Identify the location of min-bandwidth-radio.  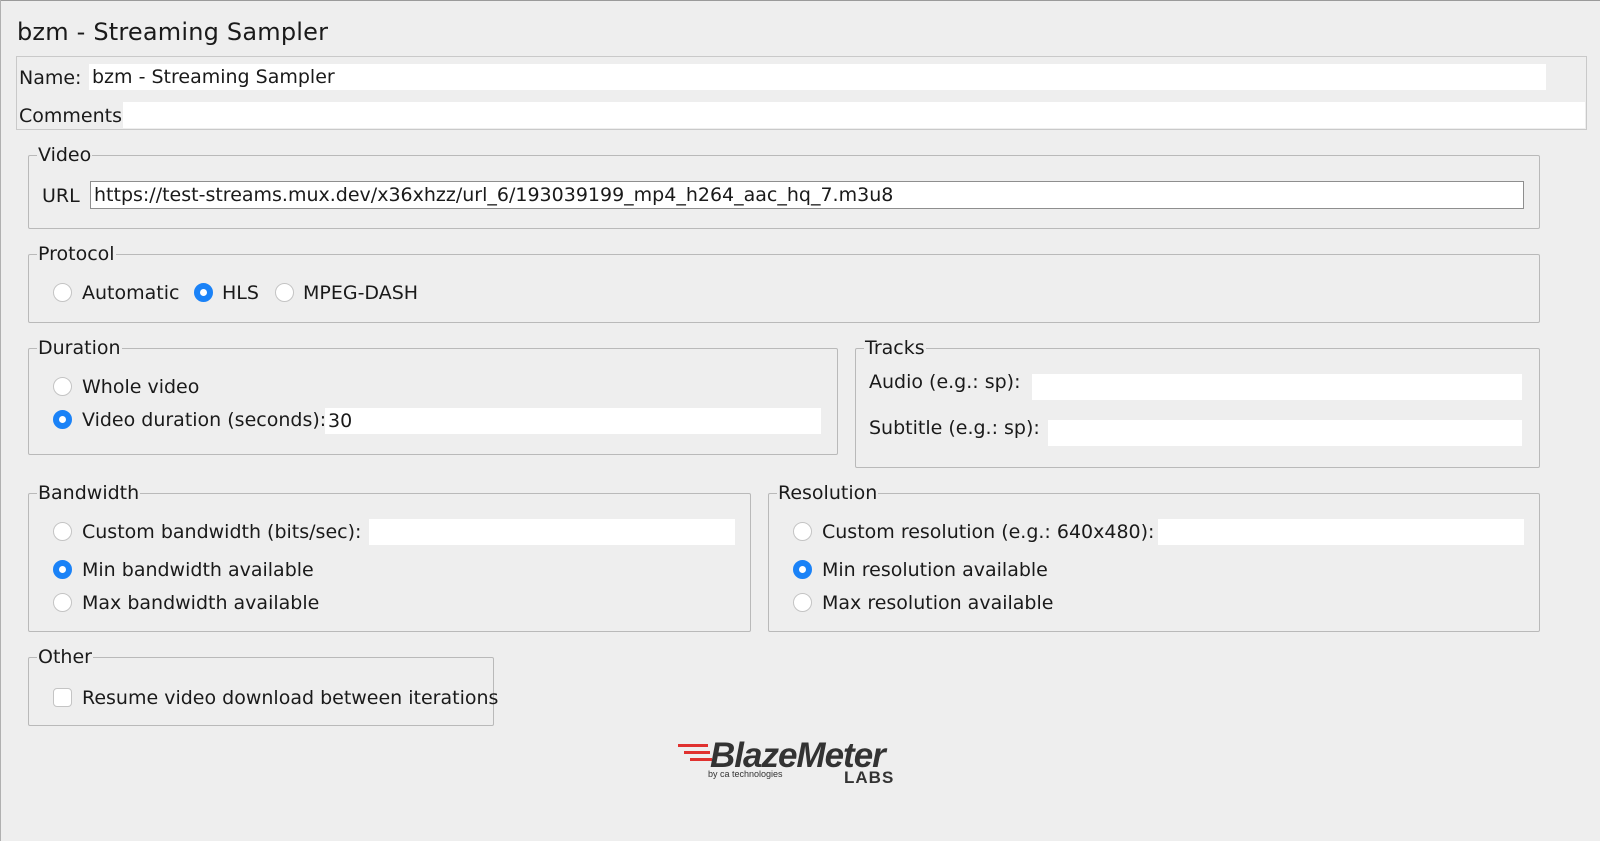
(62, 569).